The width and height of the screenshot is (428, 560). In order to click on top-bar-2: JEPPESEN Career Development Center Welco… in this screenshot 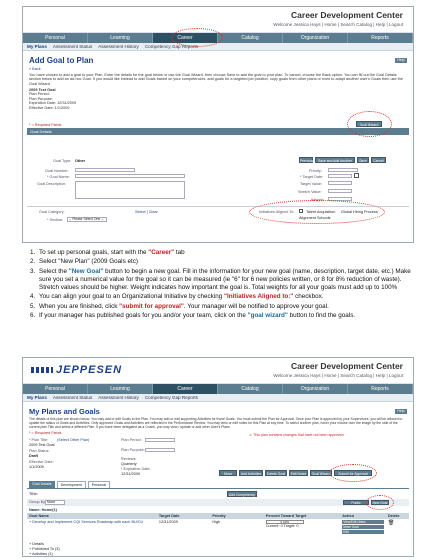, I will do `click(218, 371)`.